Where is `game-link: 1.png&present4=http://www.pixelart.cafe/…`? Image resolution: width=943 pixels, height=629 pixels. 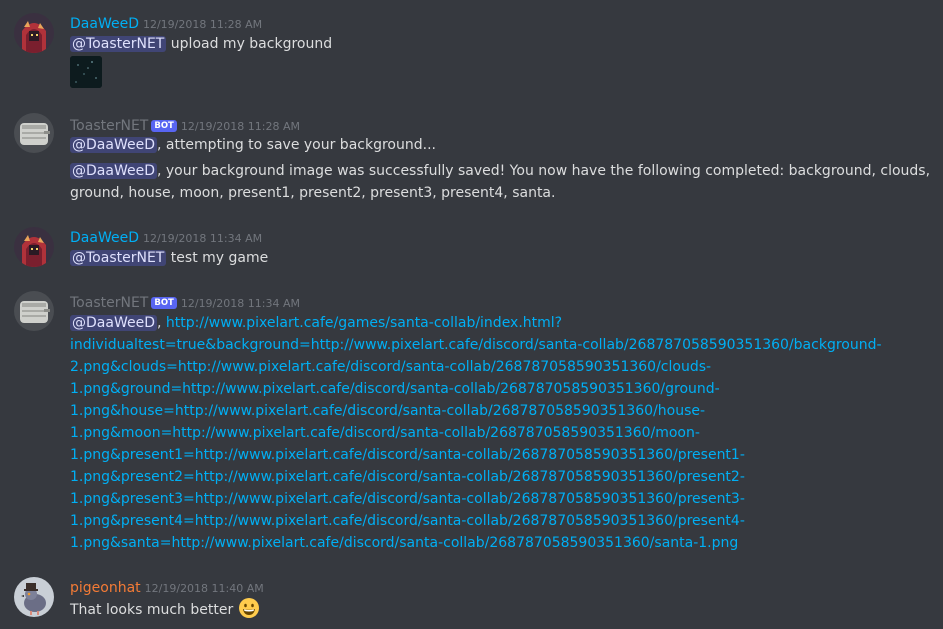
game-link: 1.png&present4=http://www.pixelart.cafe/… is located at coordinates (407, 521).